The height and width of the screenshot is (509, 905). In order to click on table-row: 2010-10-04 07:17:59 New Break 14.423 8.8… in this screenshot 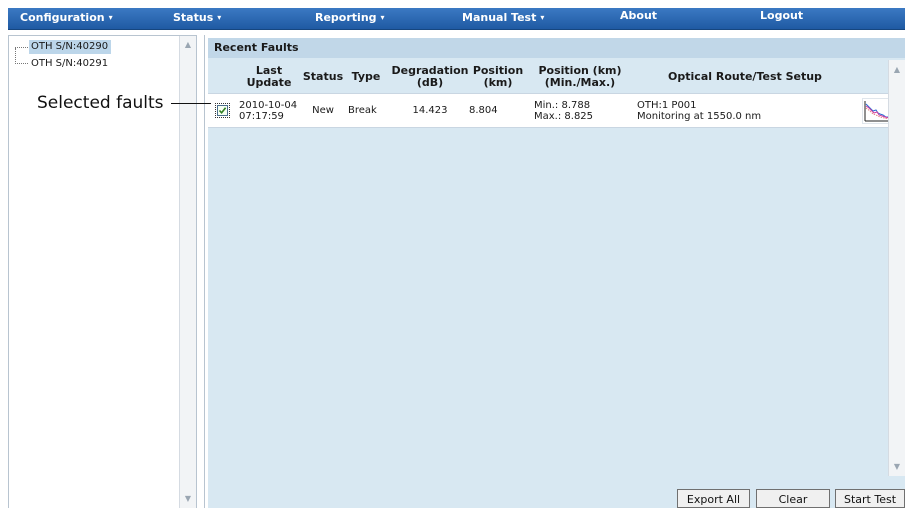, I will do `click(550, 110)`.